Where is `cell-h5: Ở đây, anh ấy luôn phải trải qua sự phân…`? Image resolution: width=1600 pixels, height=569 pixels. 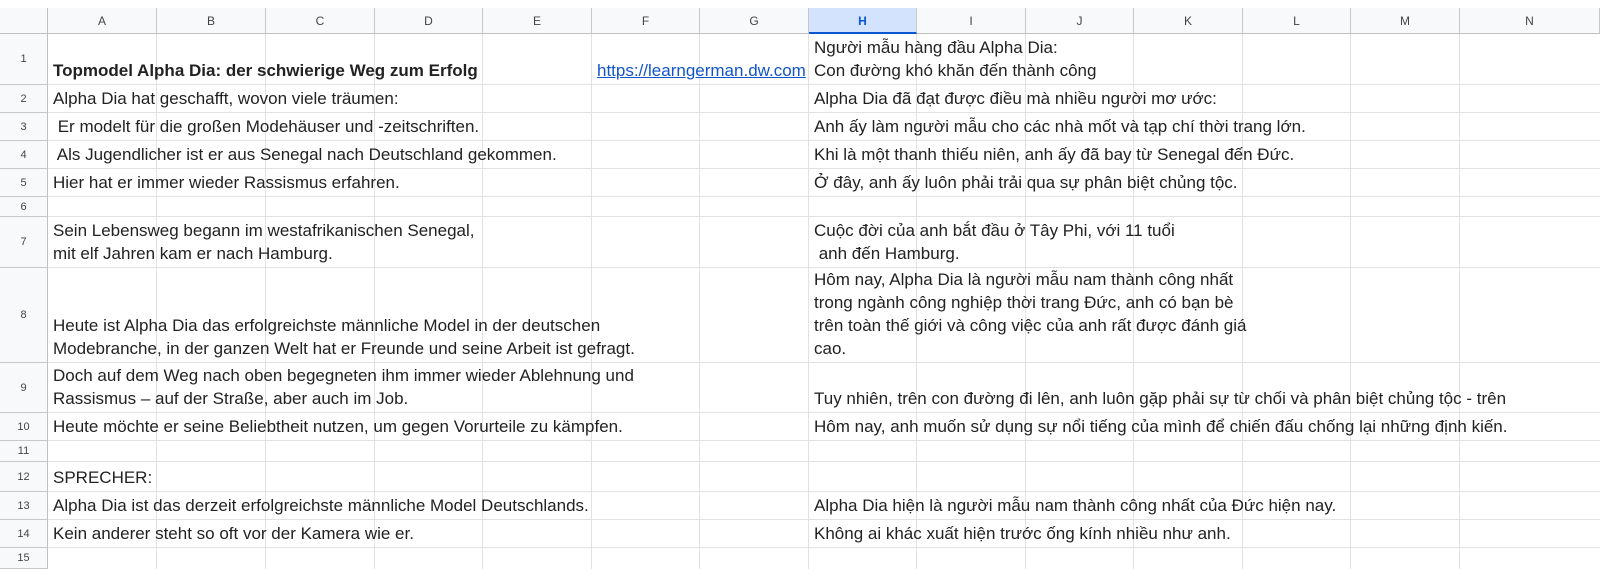 cell-h5: Ở đây, anh ấy luôn phải trải qua sự phân… is located at coordinates (1204, 183).